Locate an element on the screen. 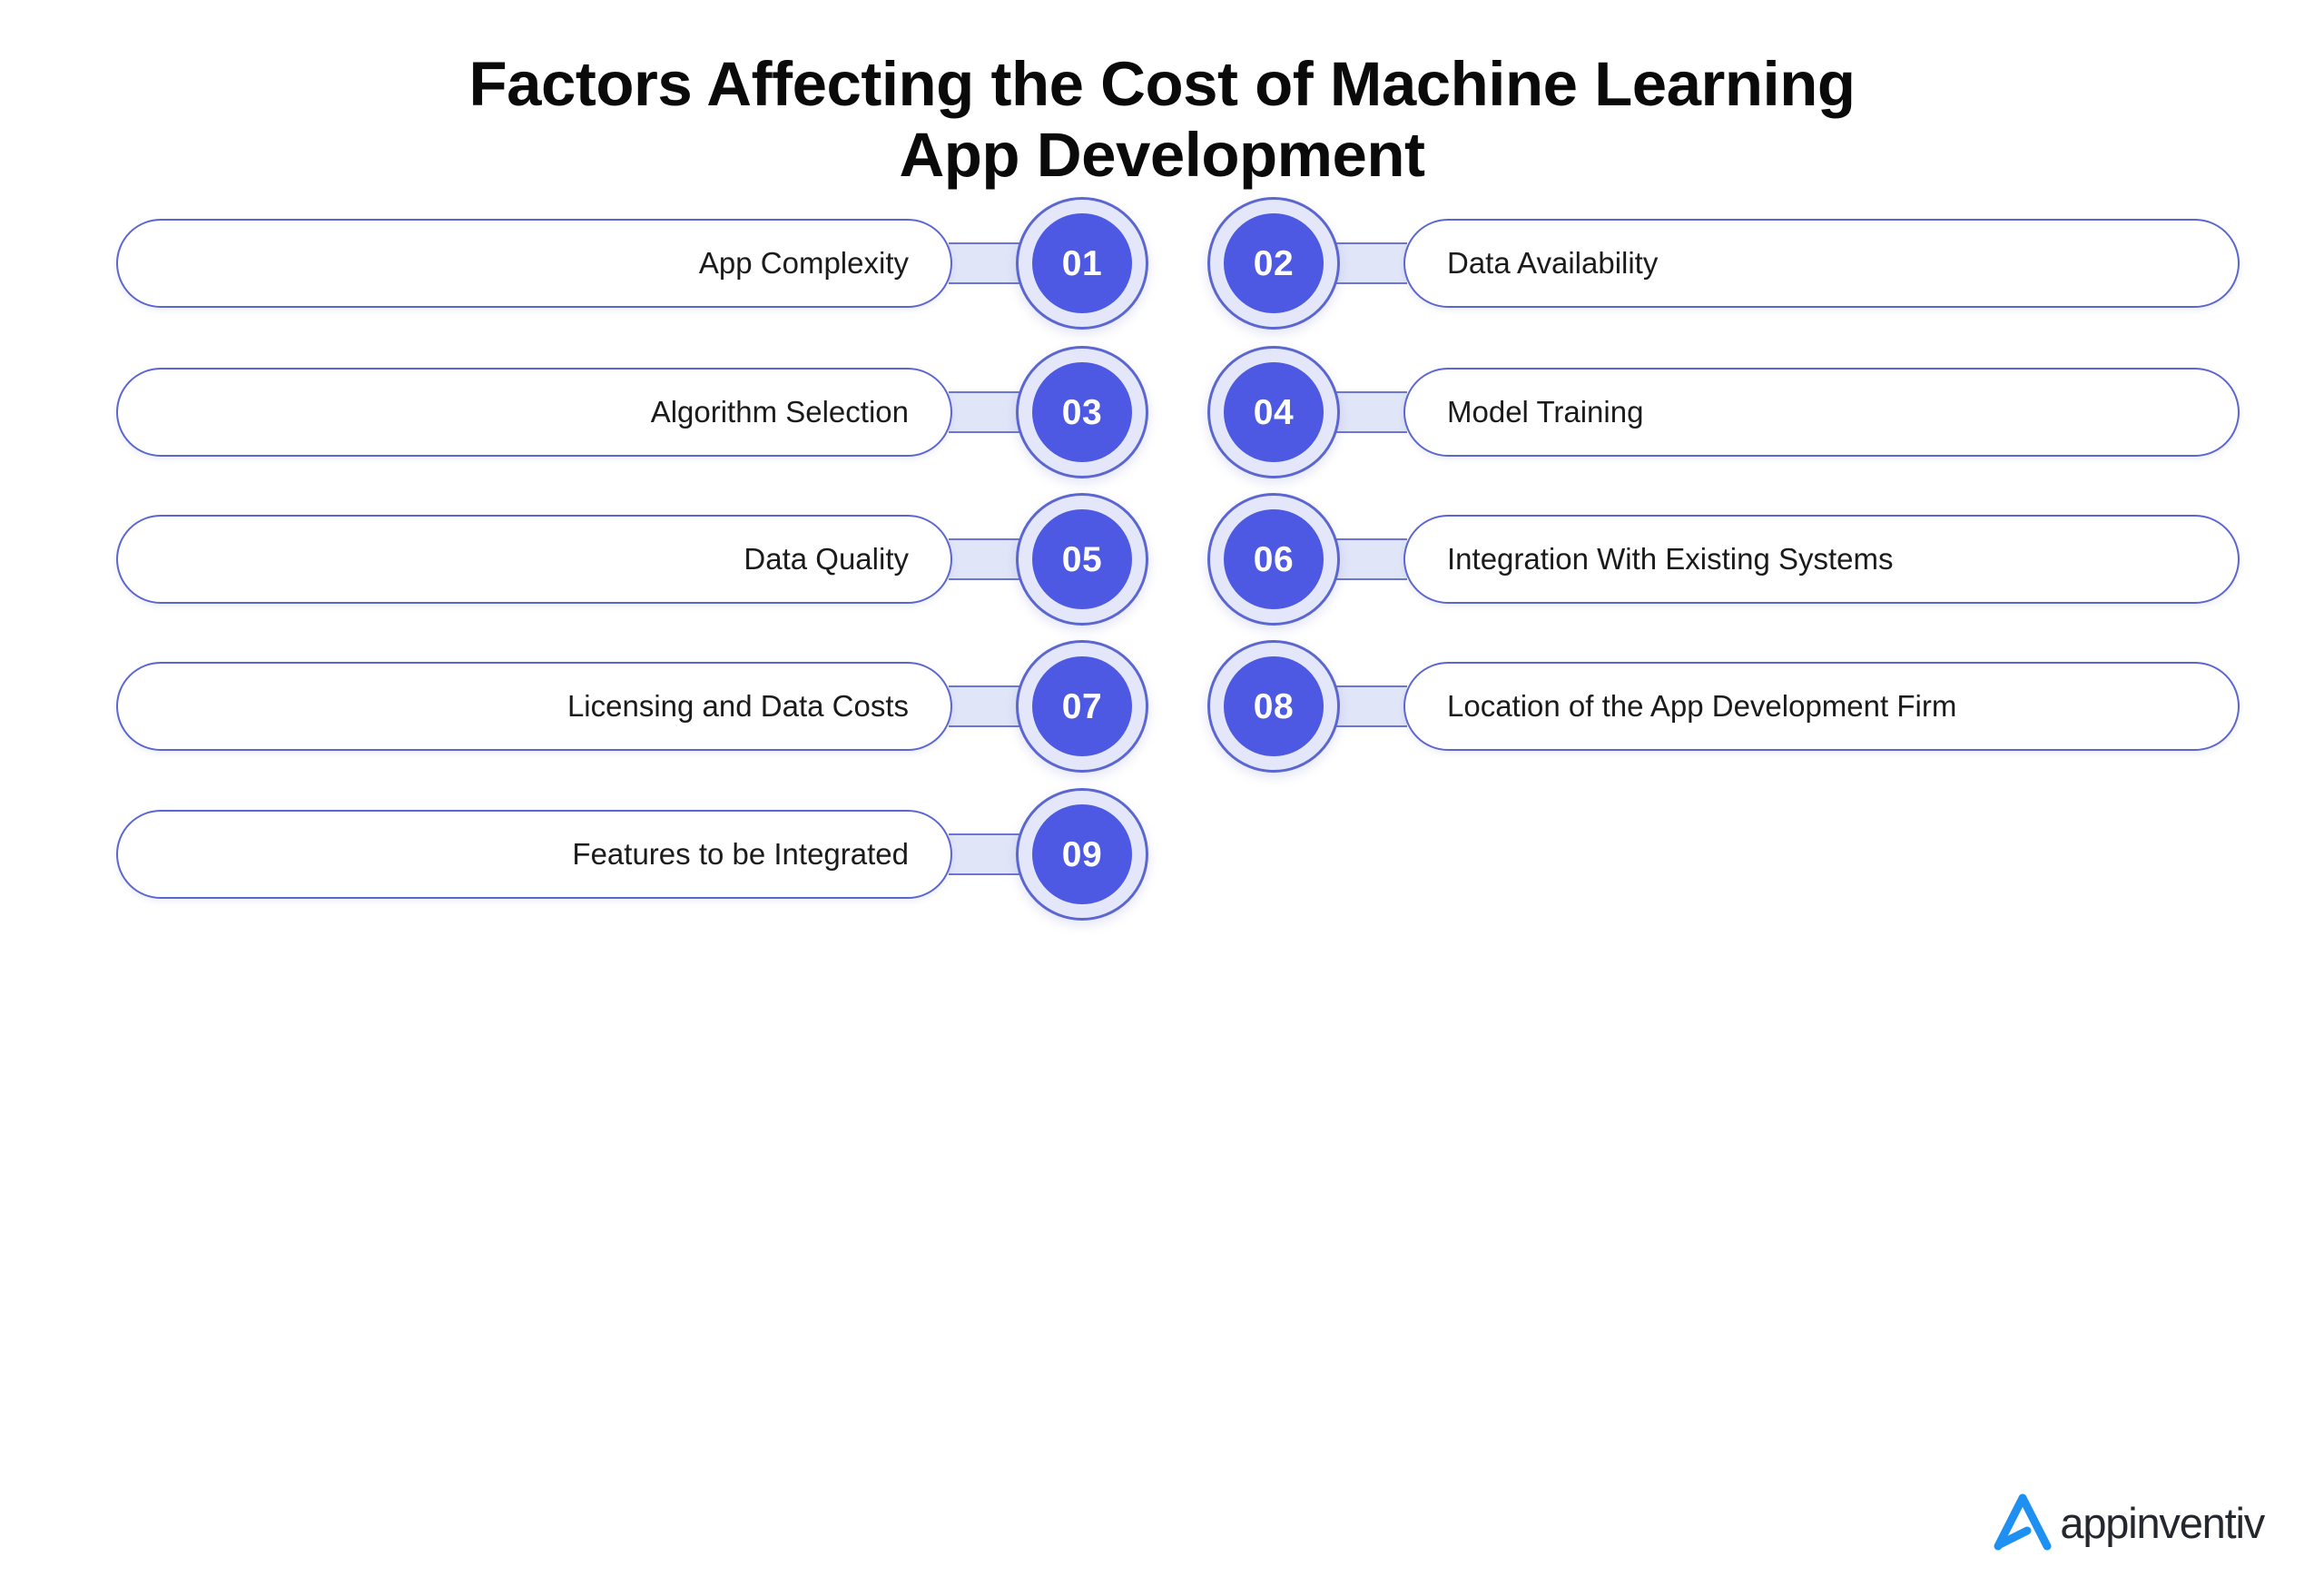 The image size is (2324, 1577). badge-inner-04: 04 is located at coordinates (1274, 412).